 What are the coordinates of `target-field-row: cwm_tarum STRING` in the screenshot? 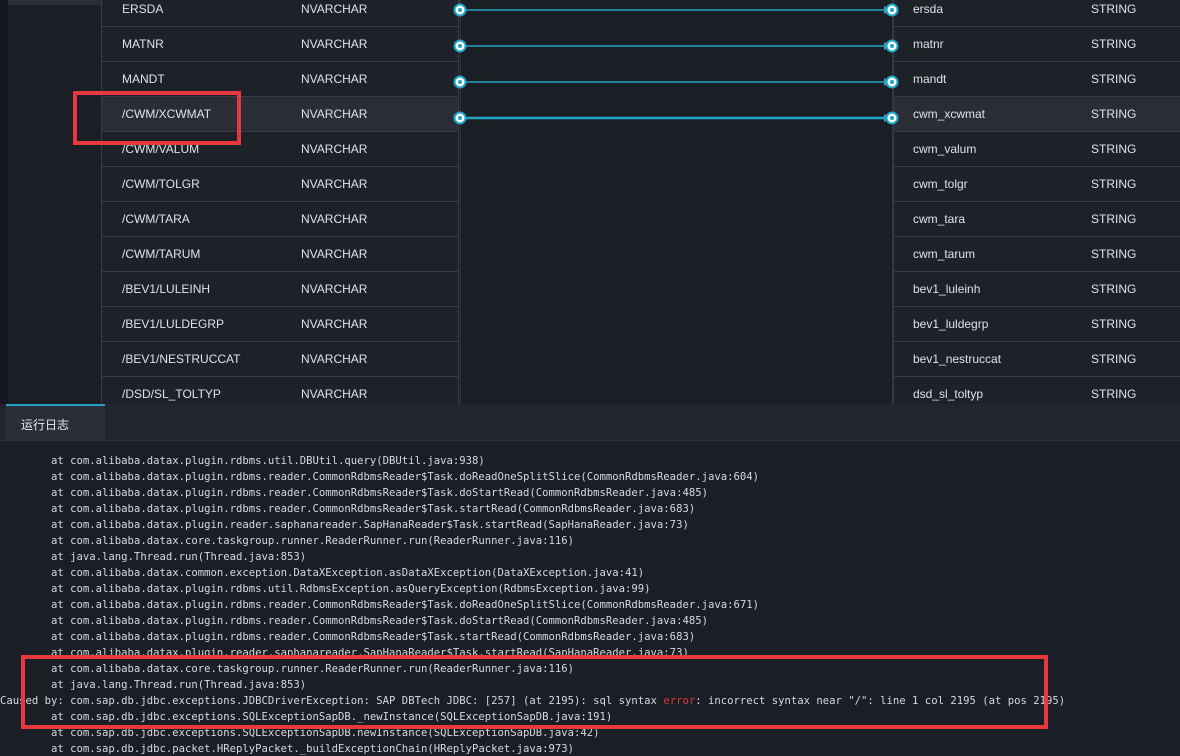 It's located at (1036, 254).